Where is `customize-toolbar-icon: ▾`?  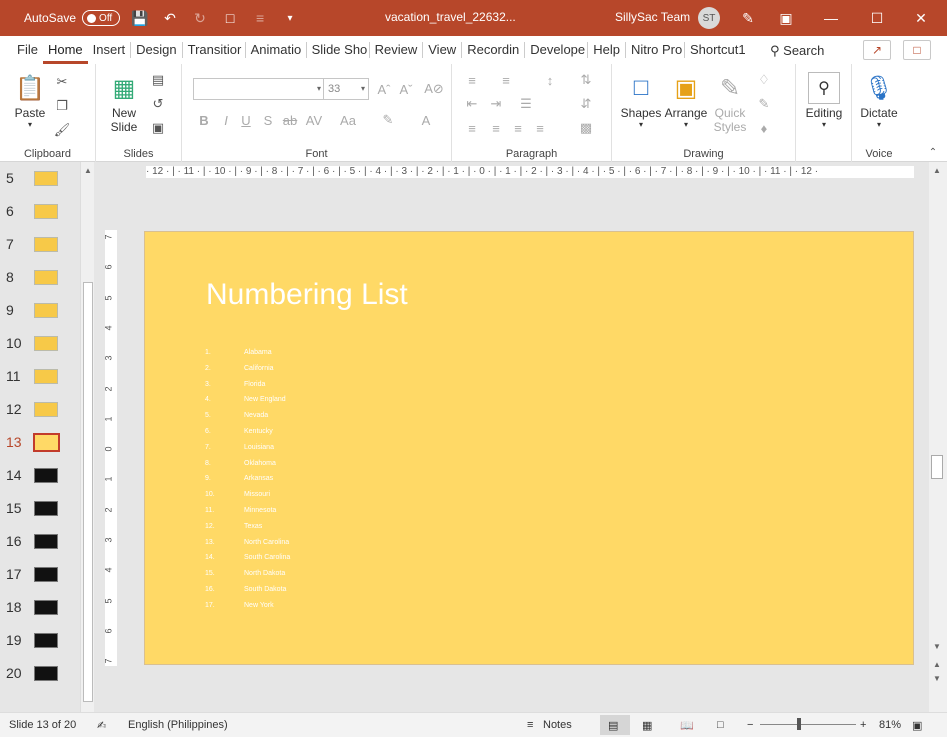 customize-toolbar-icon: ▾ is located at coordinates (290, 18).